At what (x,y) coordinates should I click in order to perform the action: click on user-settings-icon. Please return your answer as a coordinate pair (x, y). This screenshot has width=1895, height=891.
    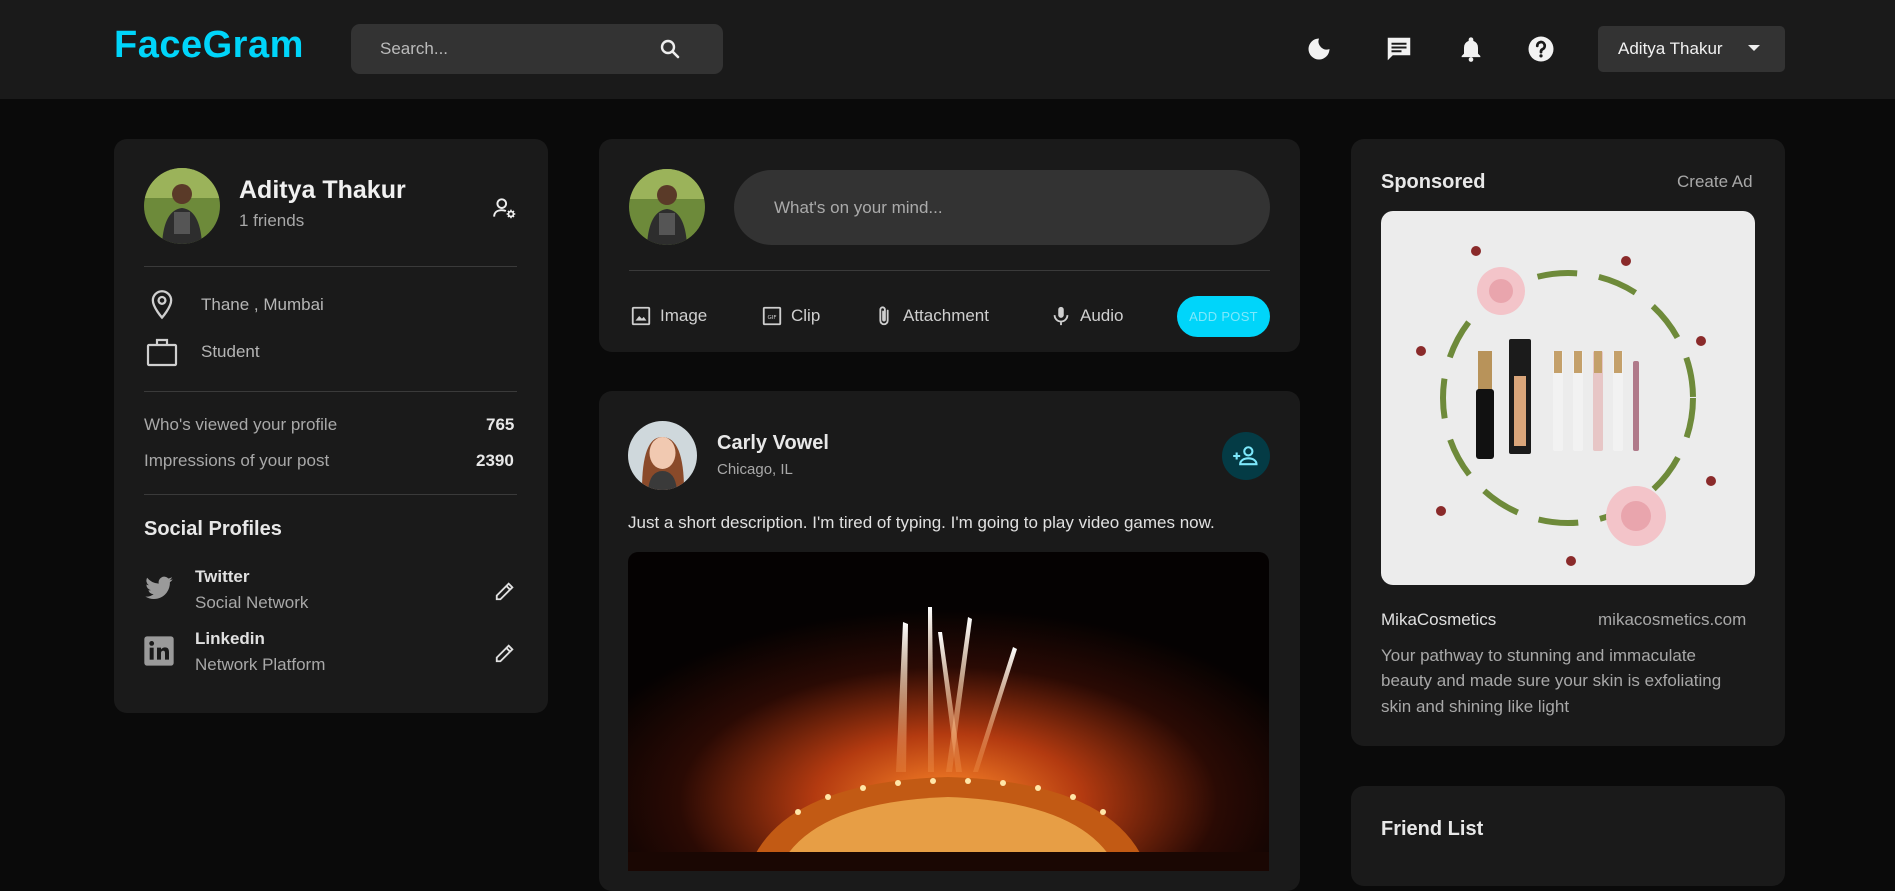
    Looking at the image, I should click on (504, 208).